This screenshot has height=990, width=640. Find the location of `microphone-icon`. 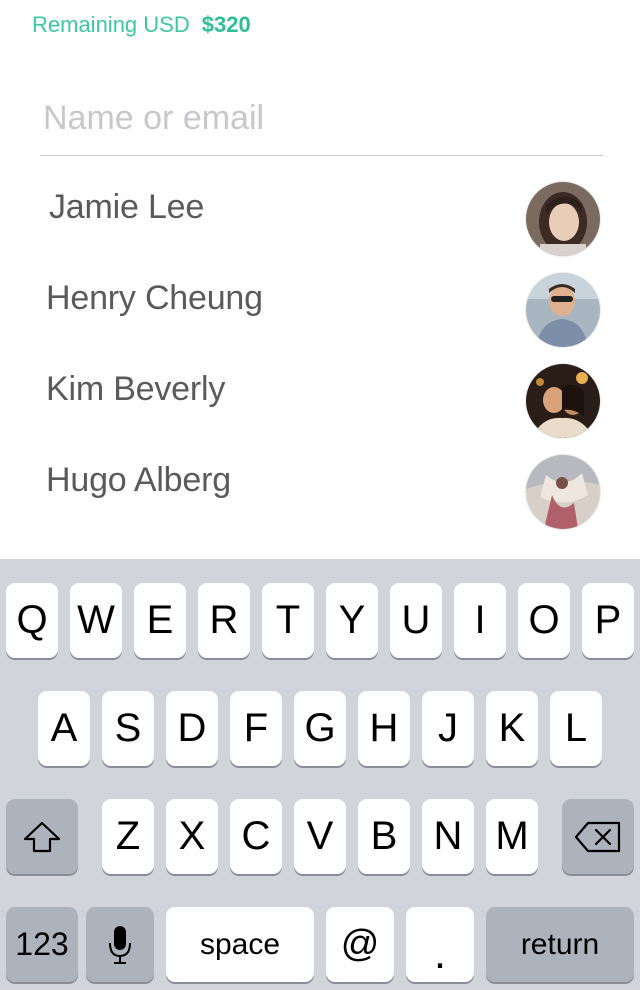

microphone-icon is located at coordinates (120, 944).